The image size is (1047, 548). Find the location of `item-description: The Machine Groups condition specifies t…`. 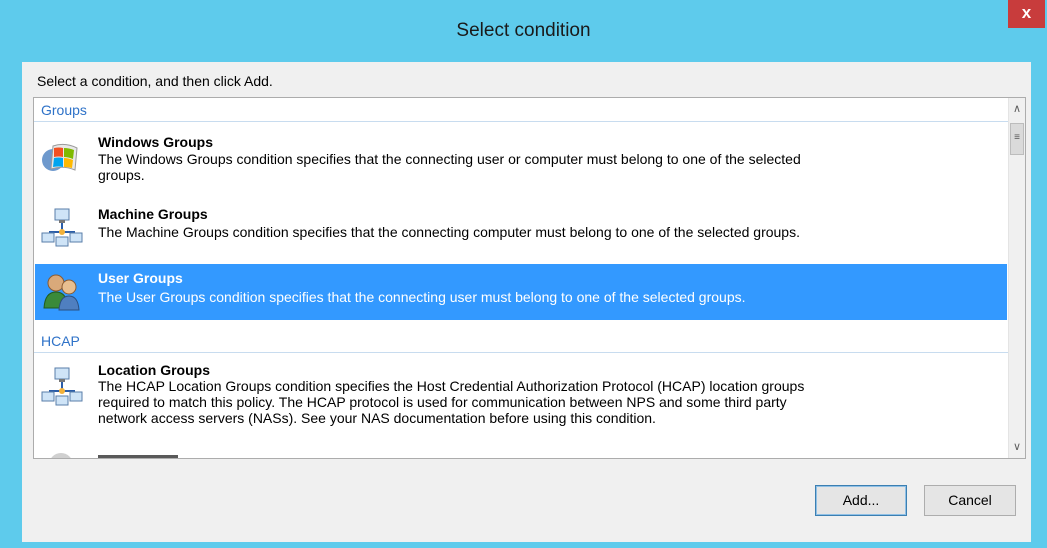

item-description: The Machine Groups condition specifies t… is located at coordinates (543, 232).